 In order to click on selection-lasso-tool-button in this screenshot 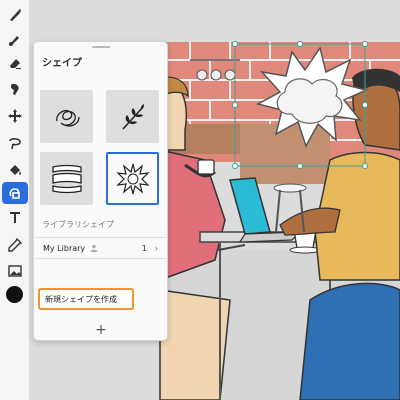, I will do `click(15, 144)`.